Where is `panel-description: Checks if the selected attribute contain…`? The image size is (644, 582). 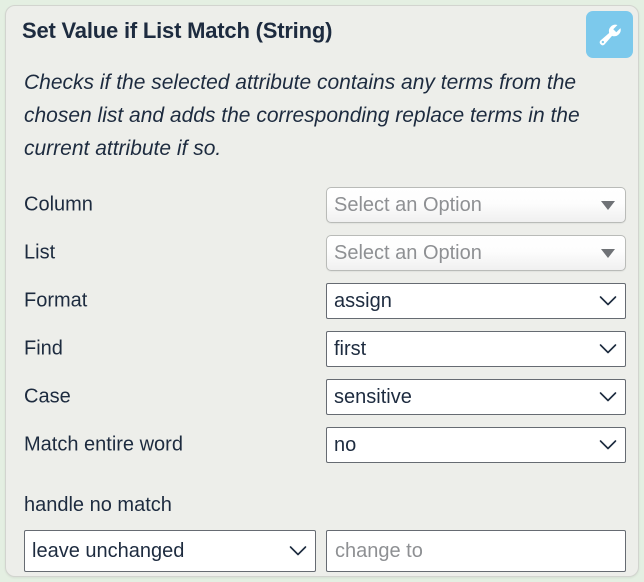 panel-description: Checks if the selected attribute contain… is located at coordinates (302, 115).